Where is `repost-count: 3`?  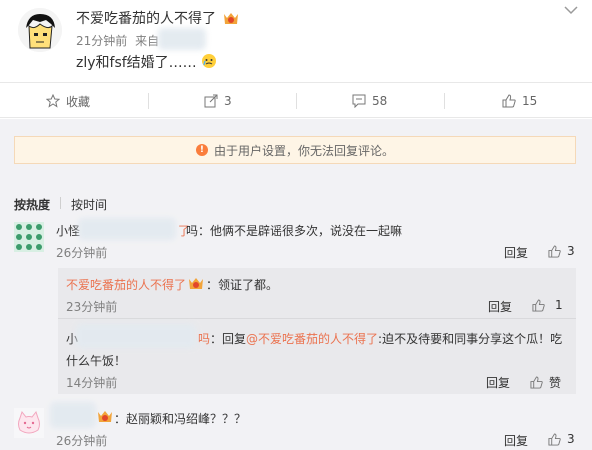
repost-count: 3 is located at coordinates (228, 101).